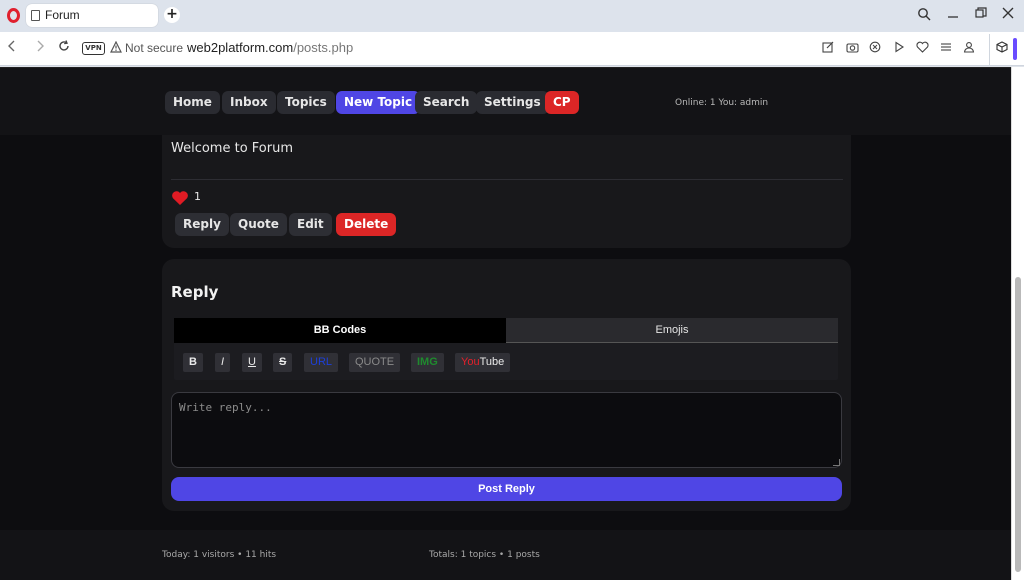  What do you see at coordinates (506, 430) in the screenshot?
I see `reply-textarea` at bounding box center [506, 430].